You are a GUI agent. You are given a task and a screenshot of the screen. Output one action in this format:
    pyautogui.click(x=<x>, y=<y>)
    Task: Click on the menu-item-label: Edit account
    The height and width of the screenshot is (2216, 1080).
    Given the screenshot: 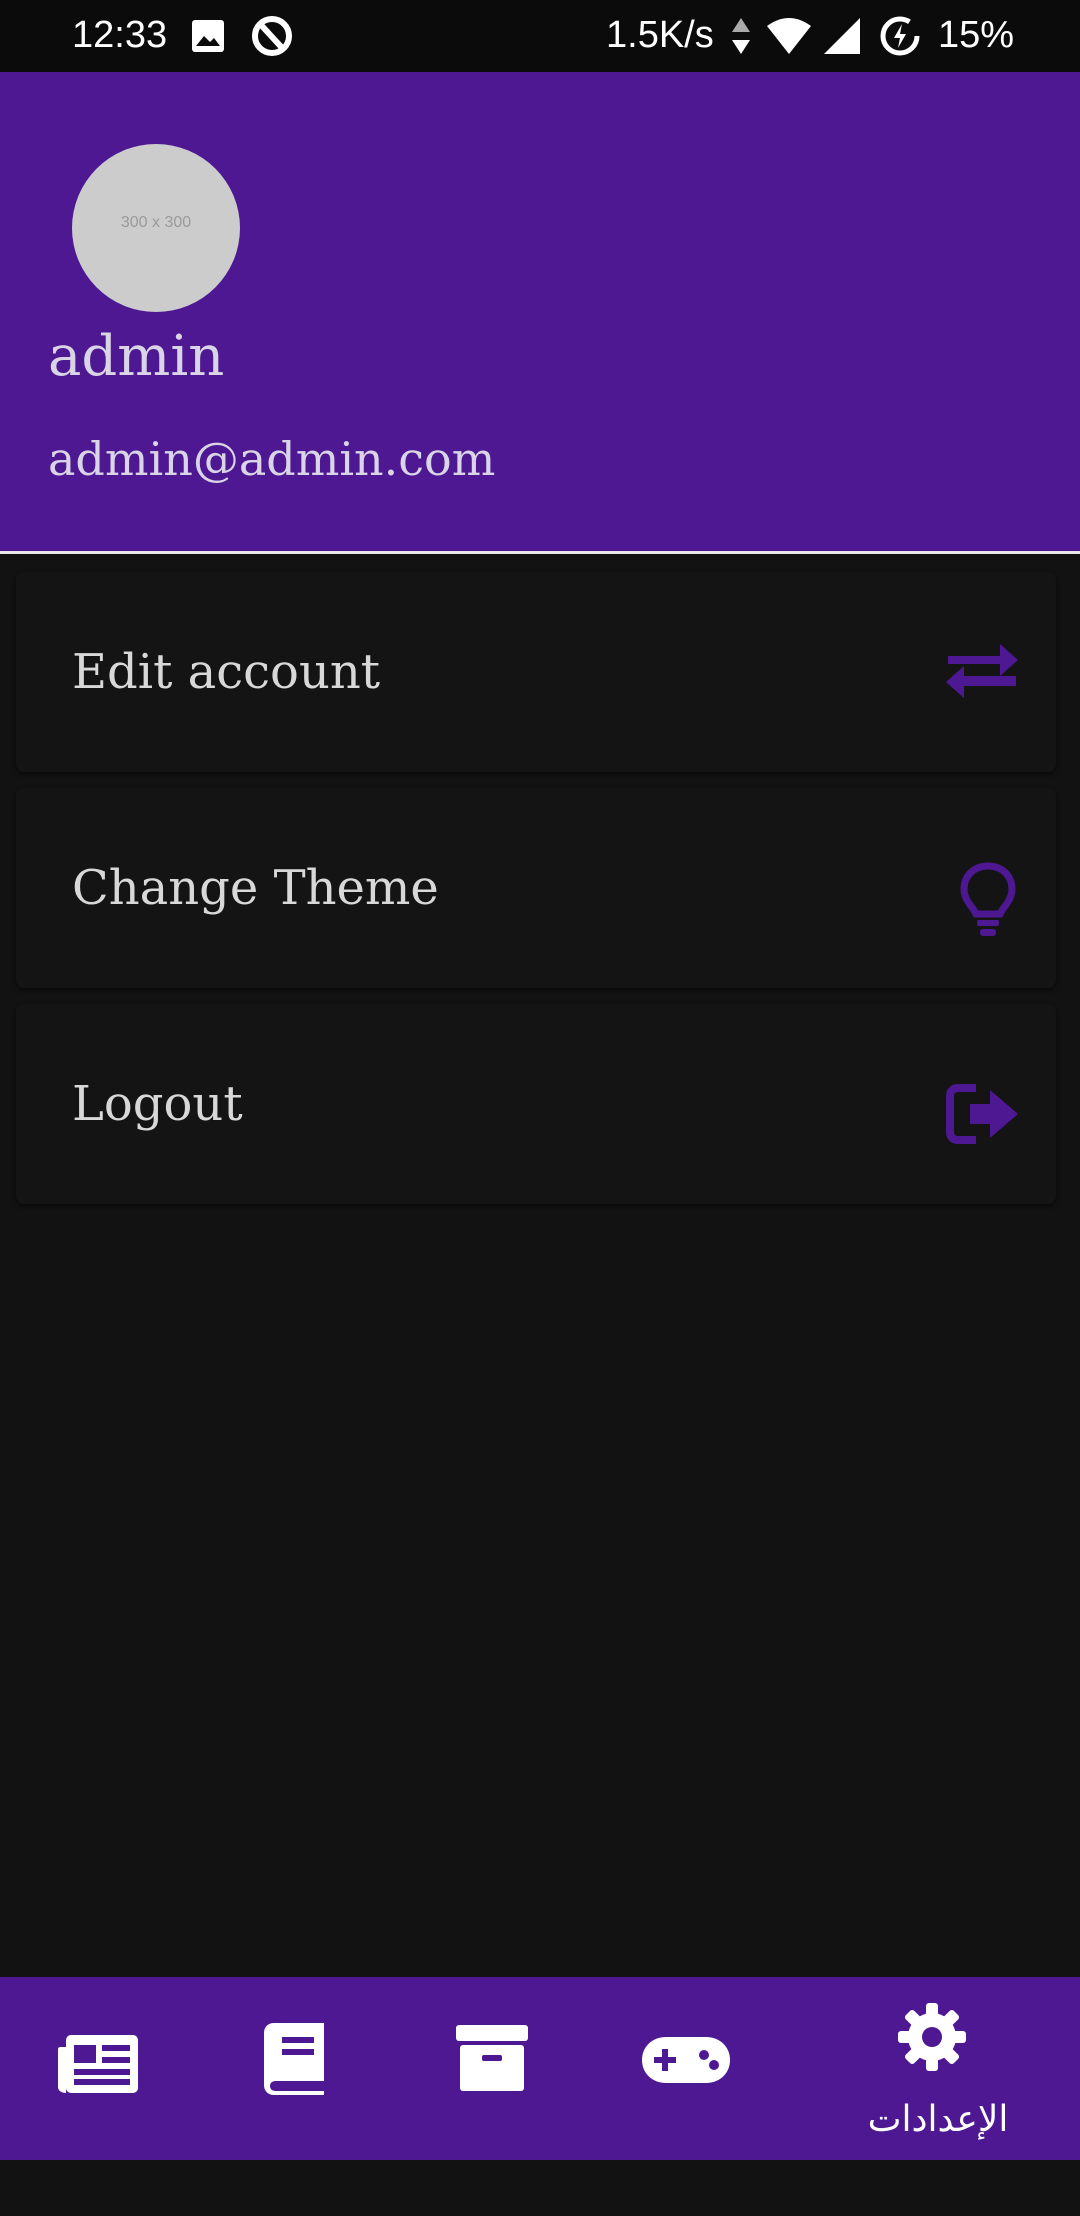 What is the action you would take?
    pyautogui.click(x=226, y=672)
    